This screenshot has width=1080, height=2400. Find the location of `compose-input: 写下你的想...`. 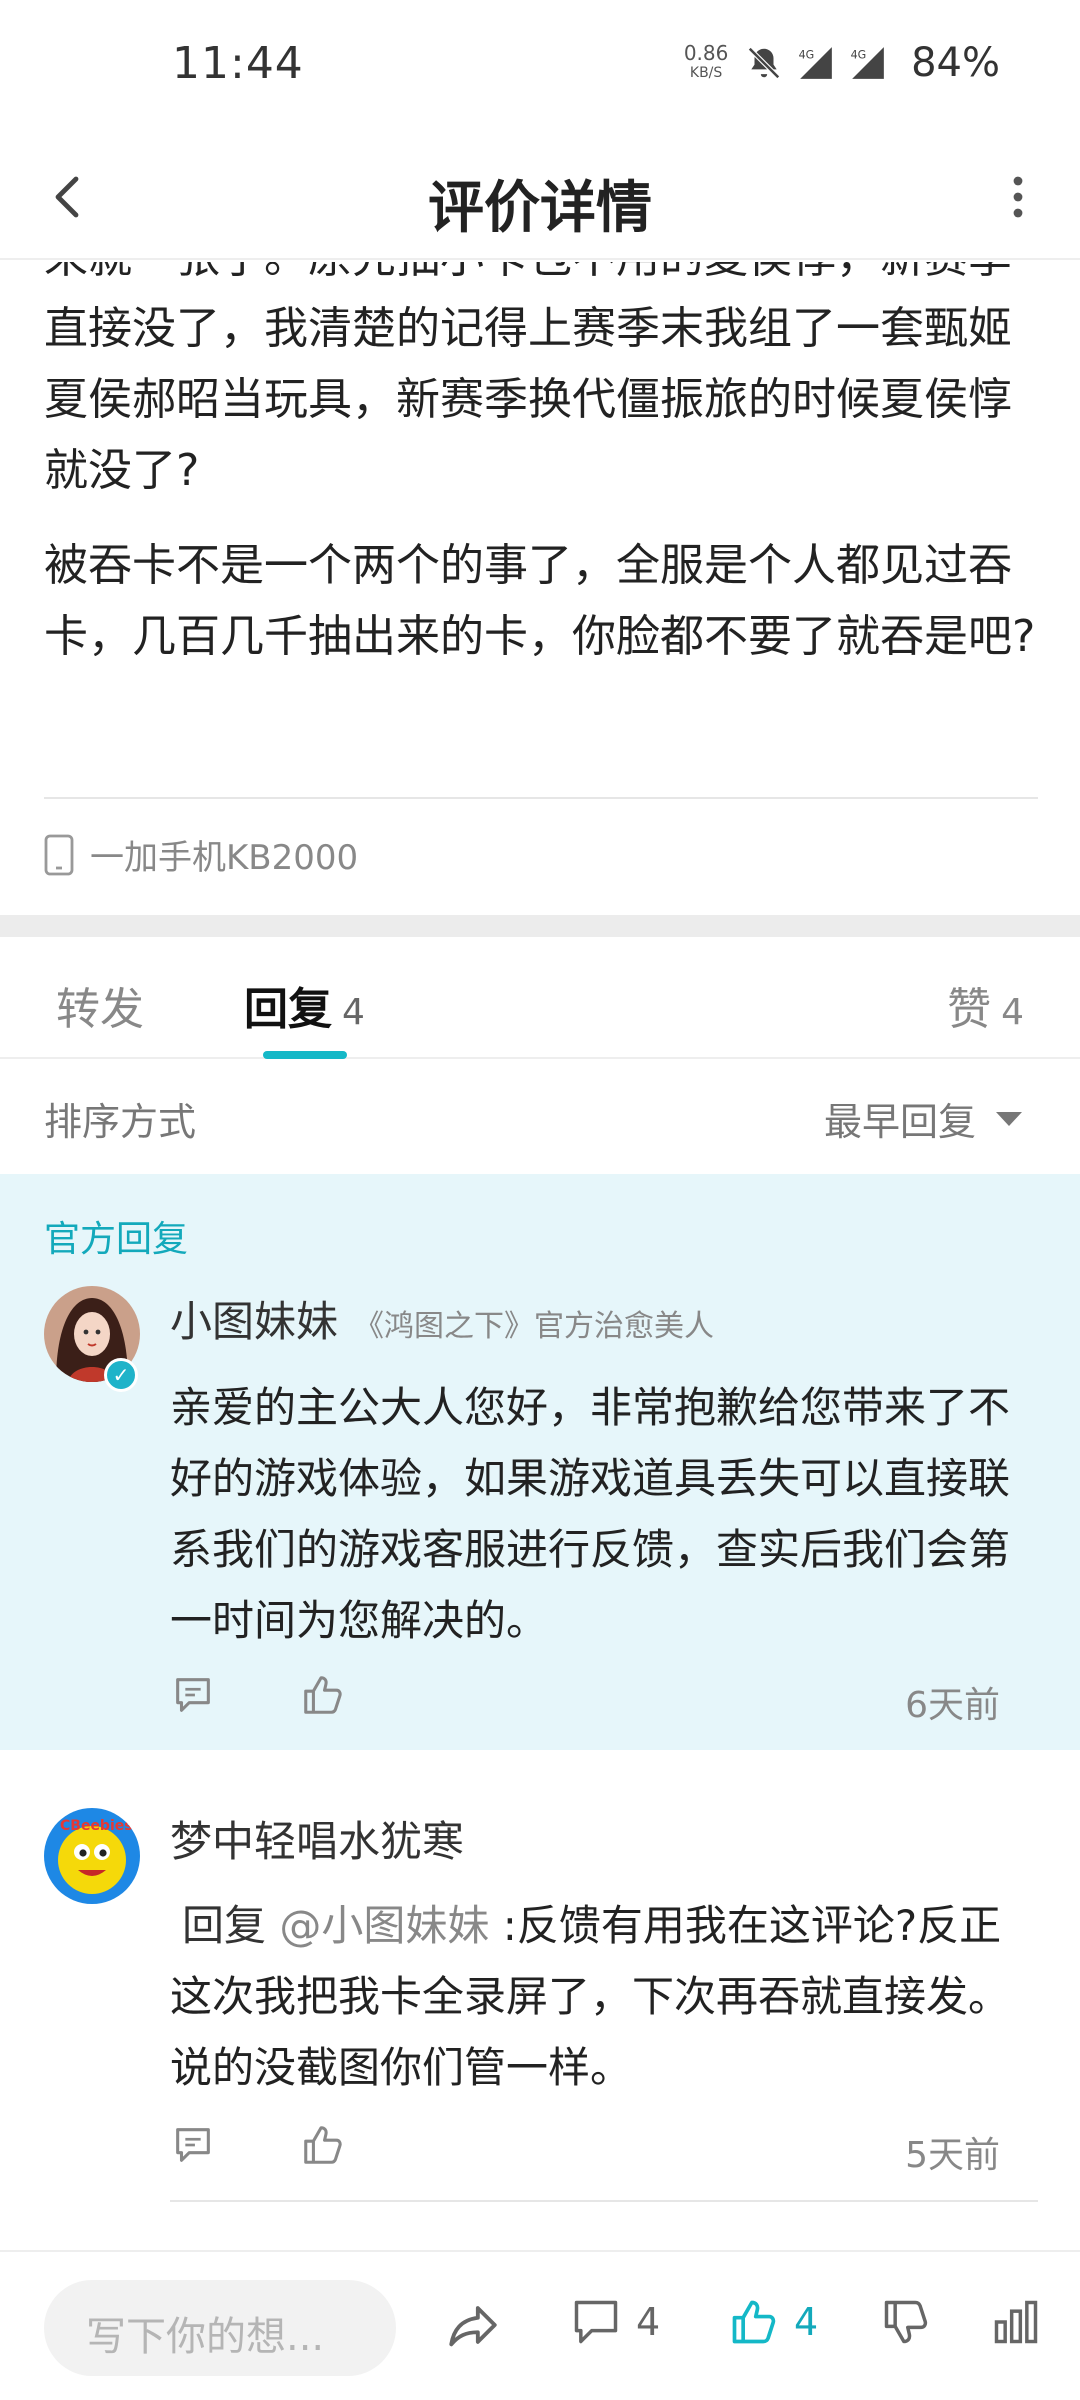

compose-input: 写下你的想... is located at coordinates (220, 2328).